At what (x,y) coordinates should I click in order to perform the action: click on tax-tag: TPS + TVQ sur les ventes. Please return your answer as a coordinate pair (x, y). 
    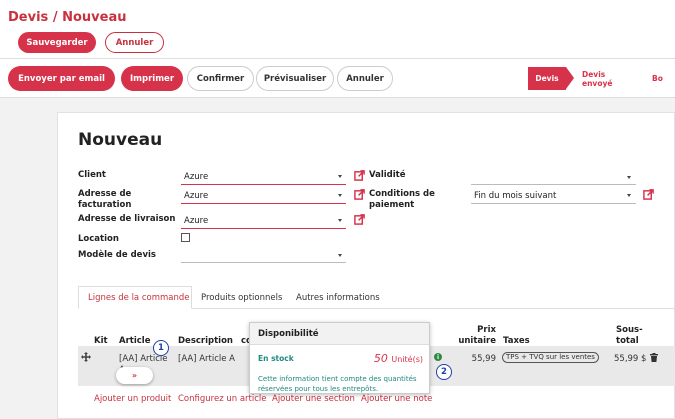
    Looking at the image, I should click on (550, 357).